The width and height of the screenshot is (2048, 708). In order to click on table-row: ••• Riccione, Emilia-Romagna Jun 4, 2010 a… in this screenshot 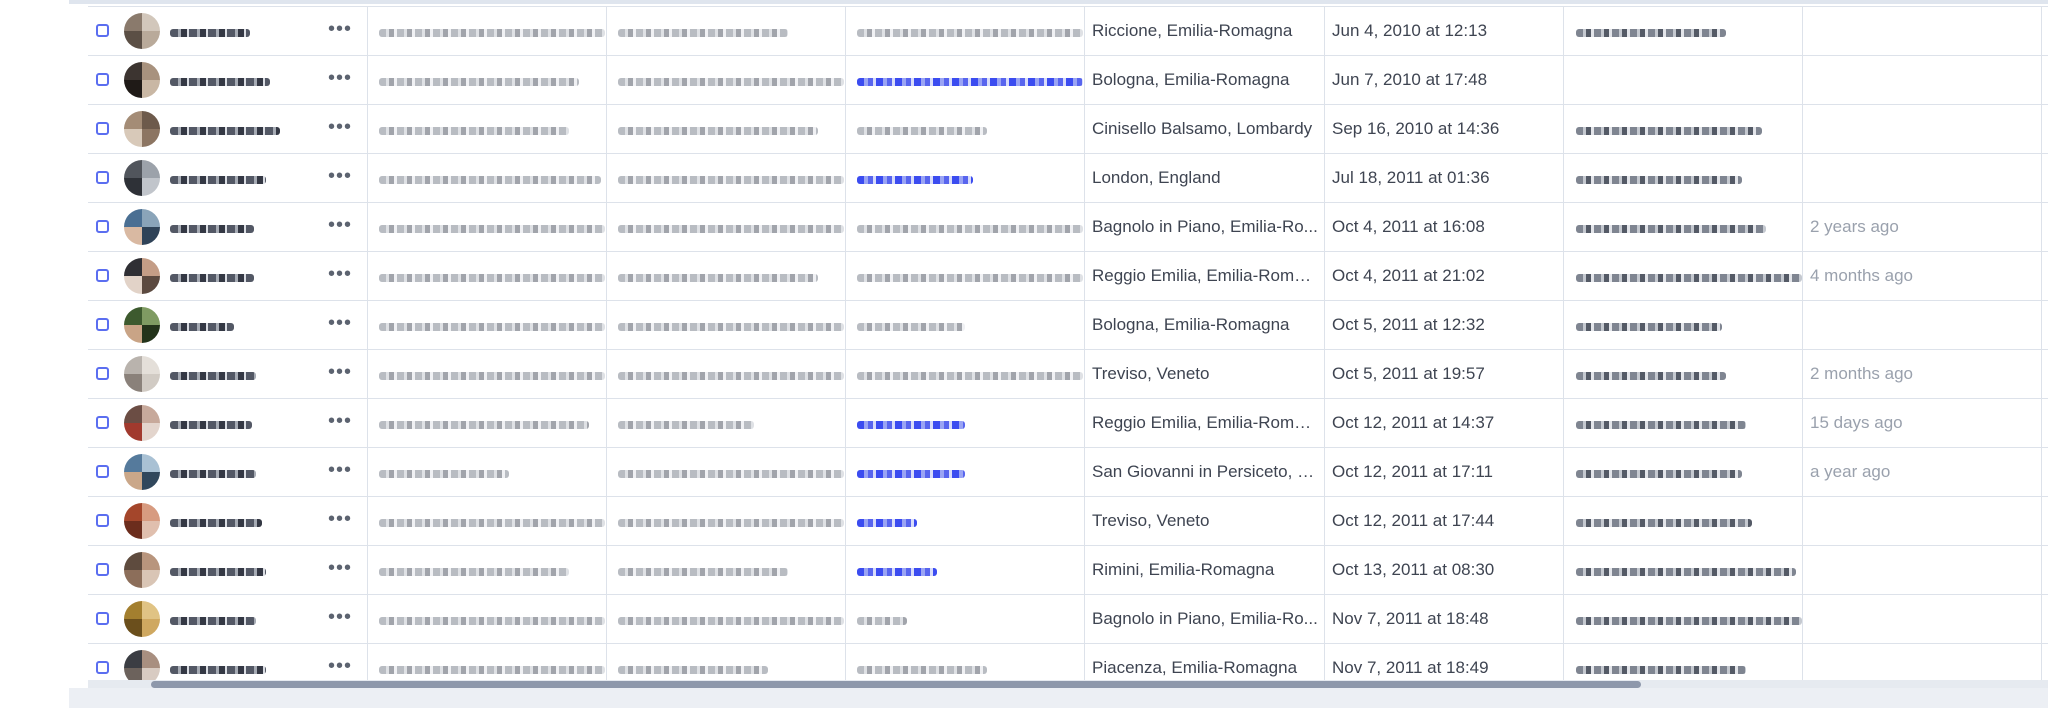, I will do `click(1068, 30)`.